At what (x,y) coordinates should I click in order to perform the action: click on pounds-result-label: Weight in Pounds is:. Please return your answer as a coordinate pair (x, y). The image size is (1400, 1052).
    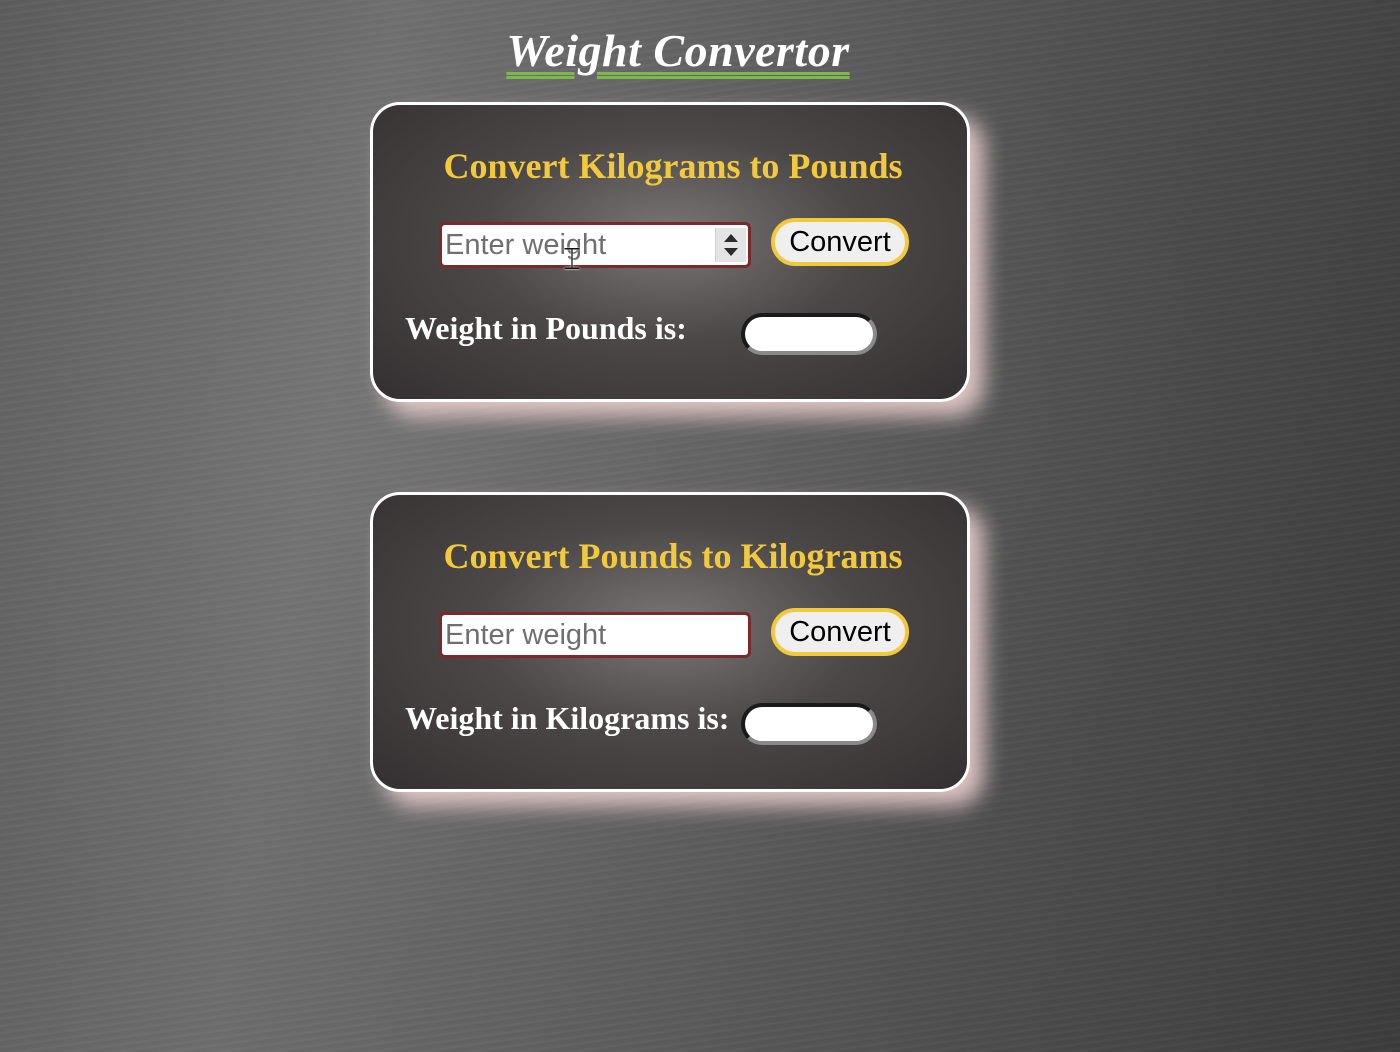
    Looking at the image, I should click on (546, 328).